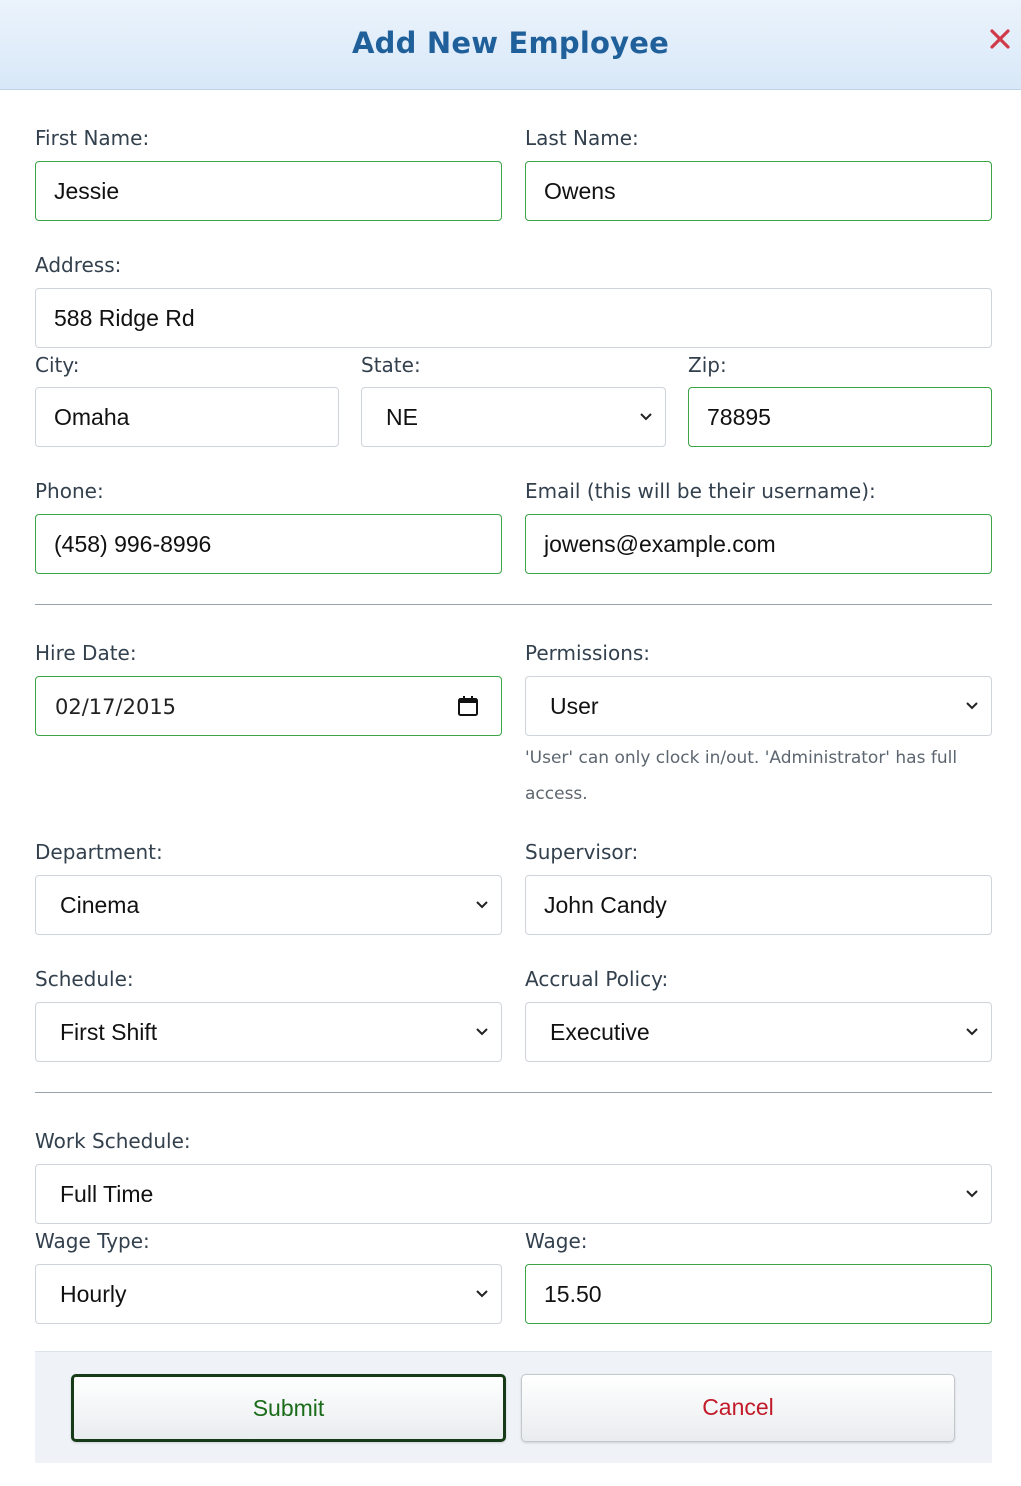 The image size is (1021, 1486). Describe the element at coordinates (574, 706) in the screenshot. I see `permissions-value: User` at that location.